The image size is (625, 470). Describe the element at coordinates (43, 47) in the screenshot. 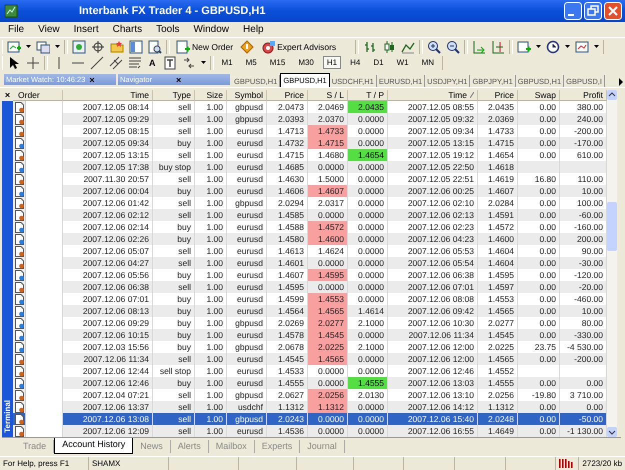

I see `windows-icon` at that location.